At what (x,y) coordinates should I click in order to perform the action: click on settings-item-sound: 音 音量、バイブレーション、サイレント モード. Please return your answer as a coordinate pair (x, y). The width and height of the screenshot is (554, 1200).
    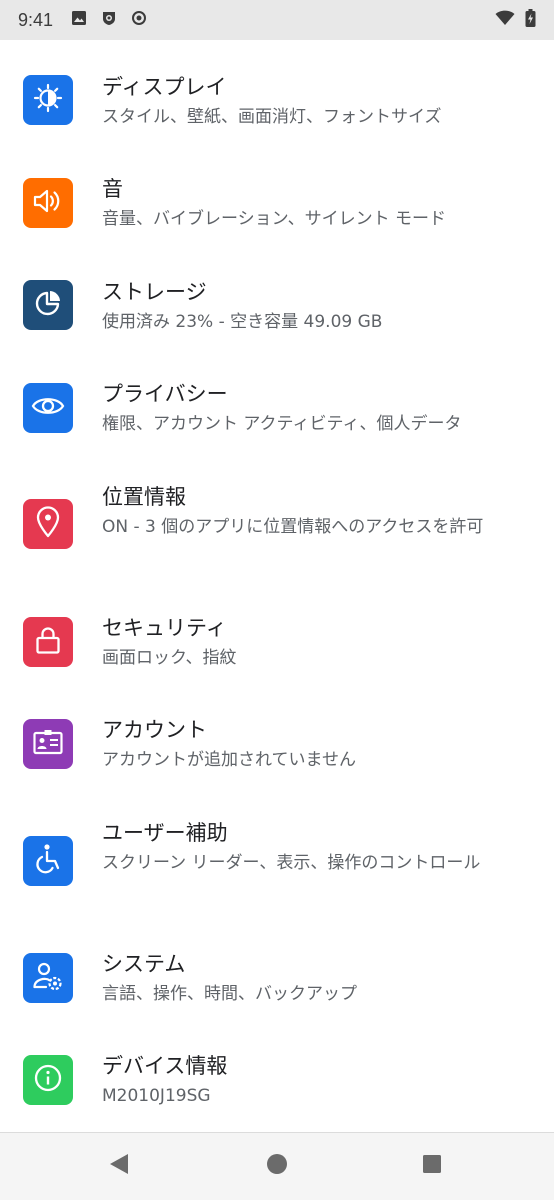
    Looking at the image, I should click on (277, 210).